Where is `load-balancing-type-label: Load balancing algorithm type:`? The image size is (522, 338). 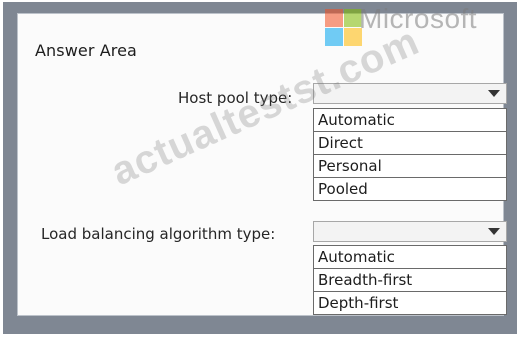
load-balancing-type-label: Load balancing algorithm type: is located at coordinates (158, 234).